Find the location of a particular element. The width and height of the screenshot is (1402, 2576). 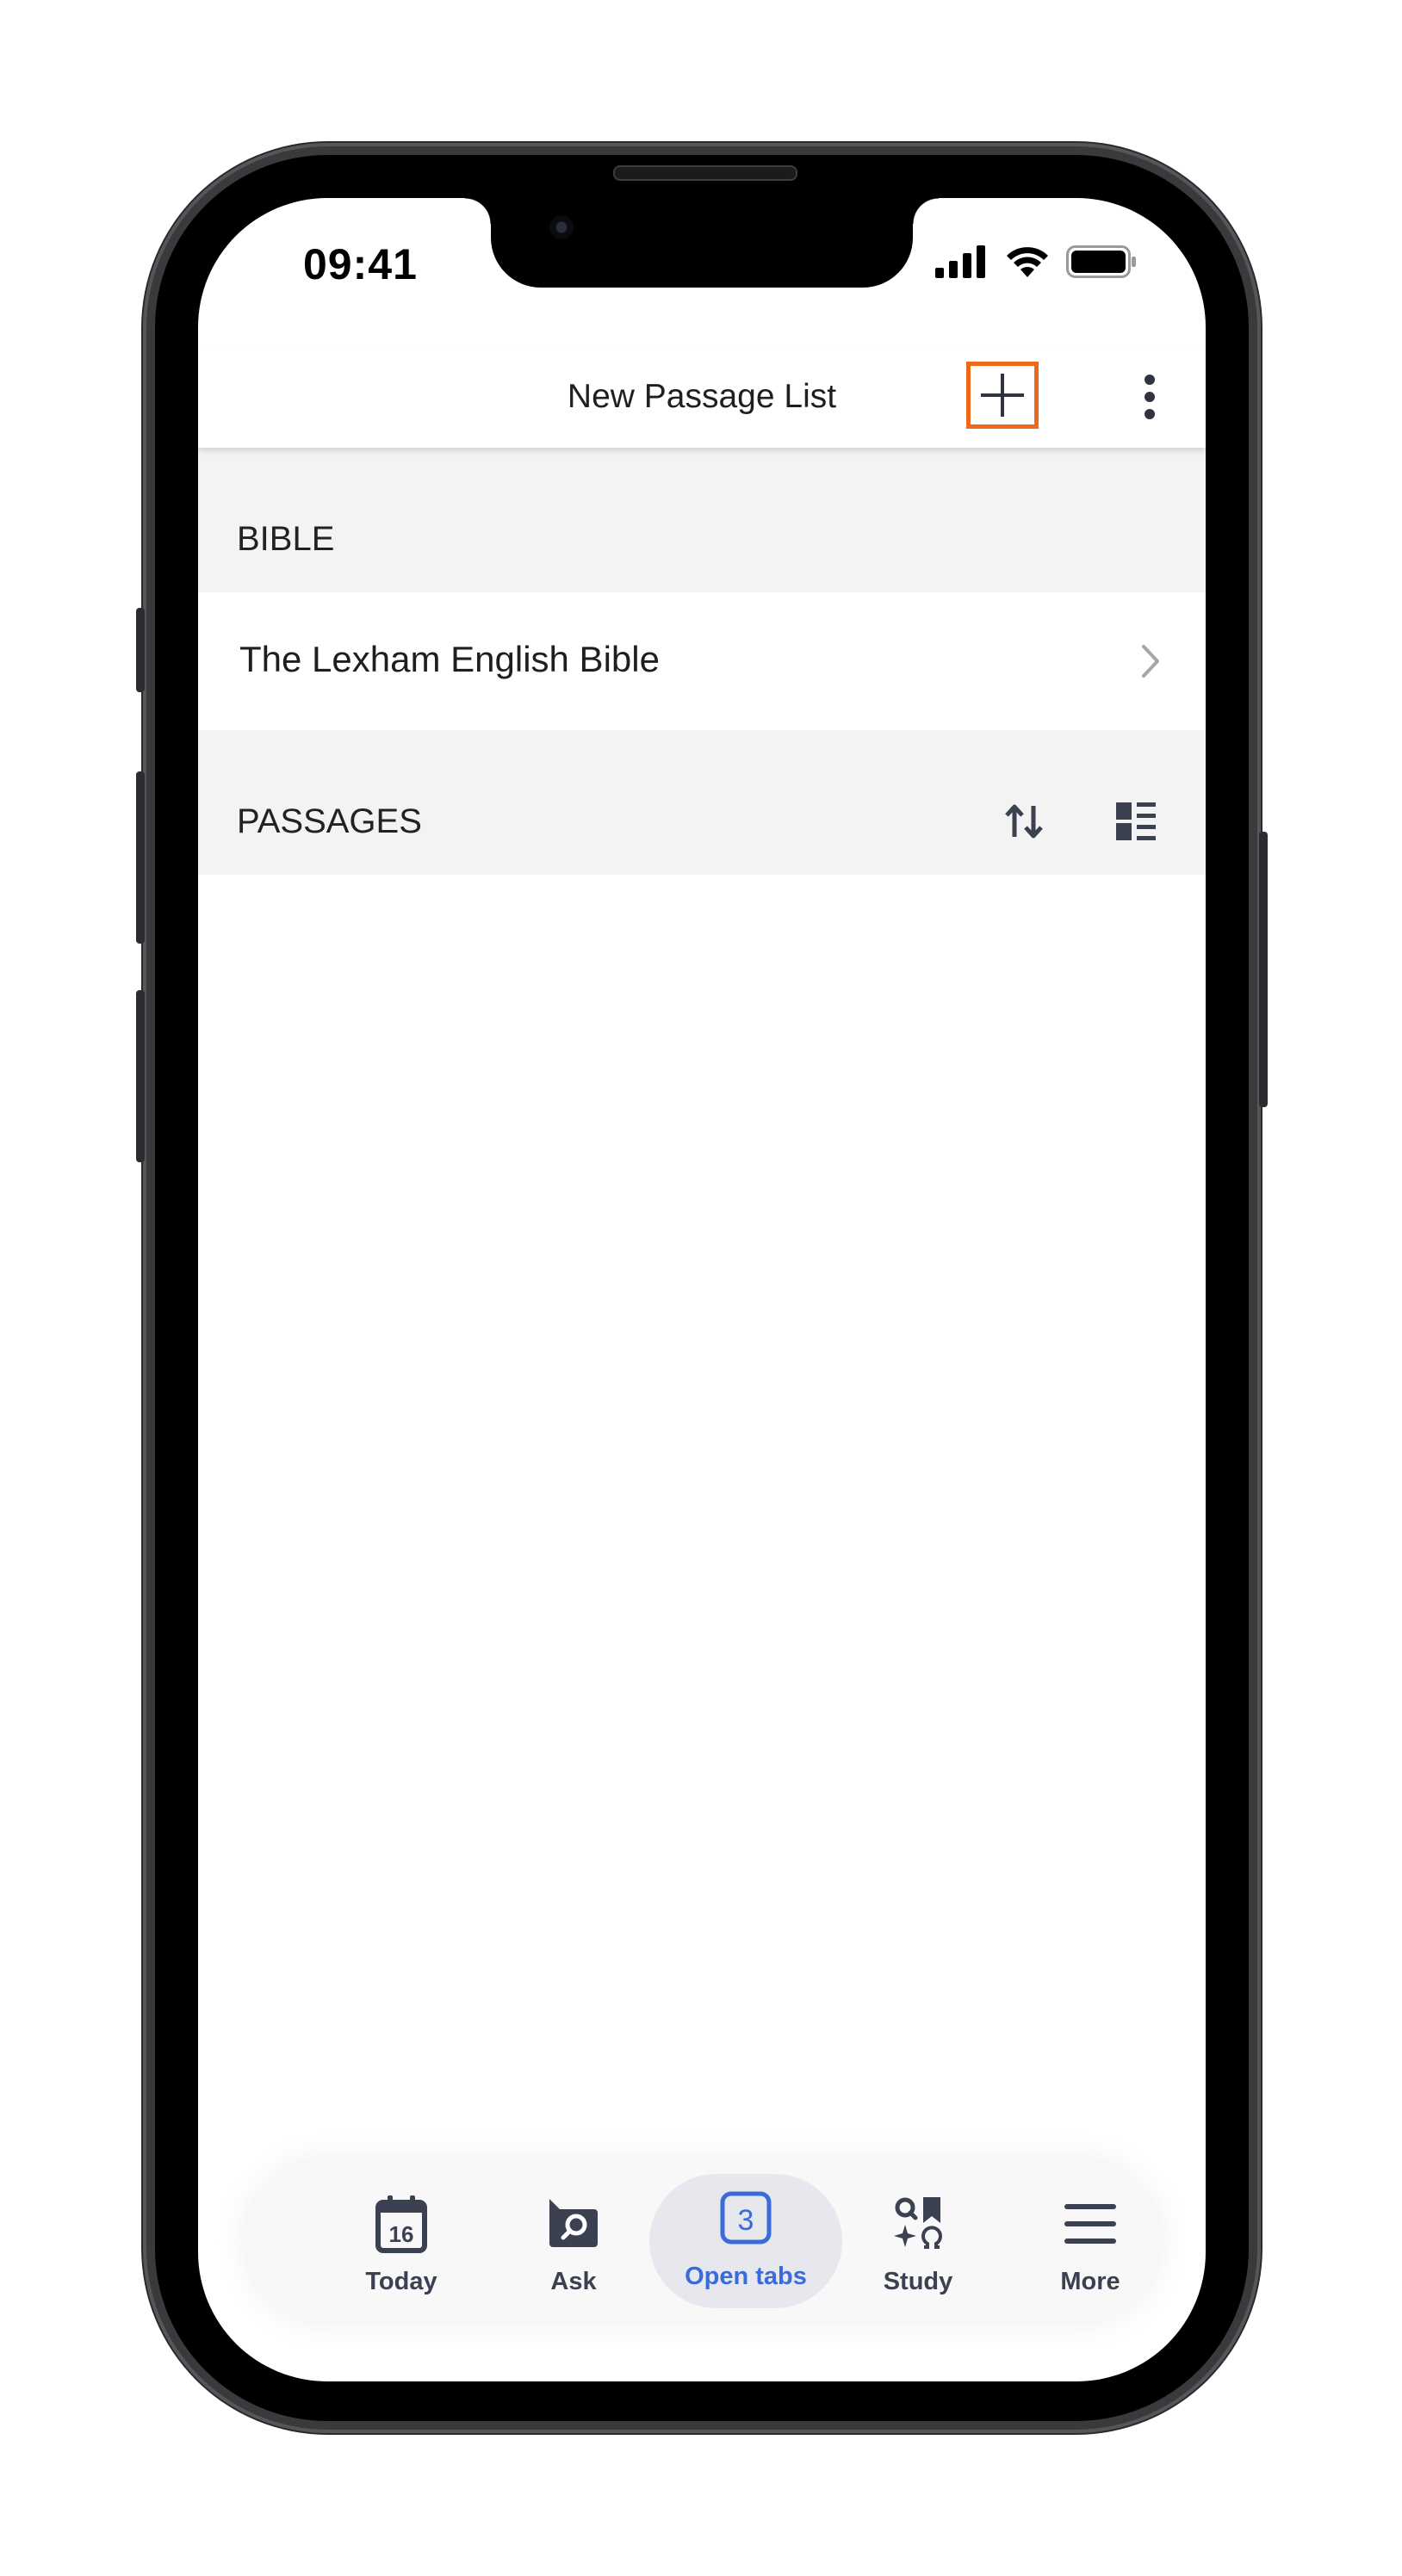

tab-more-label: More is located at coordinates (1090, 2281).